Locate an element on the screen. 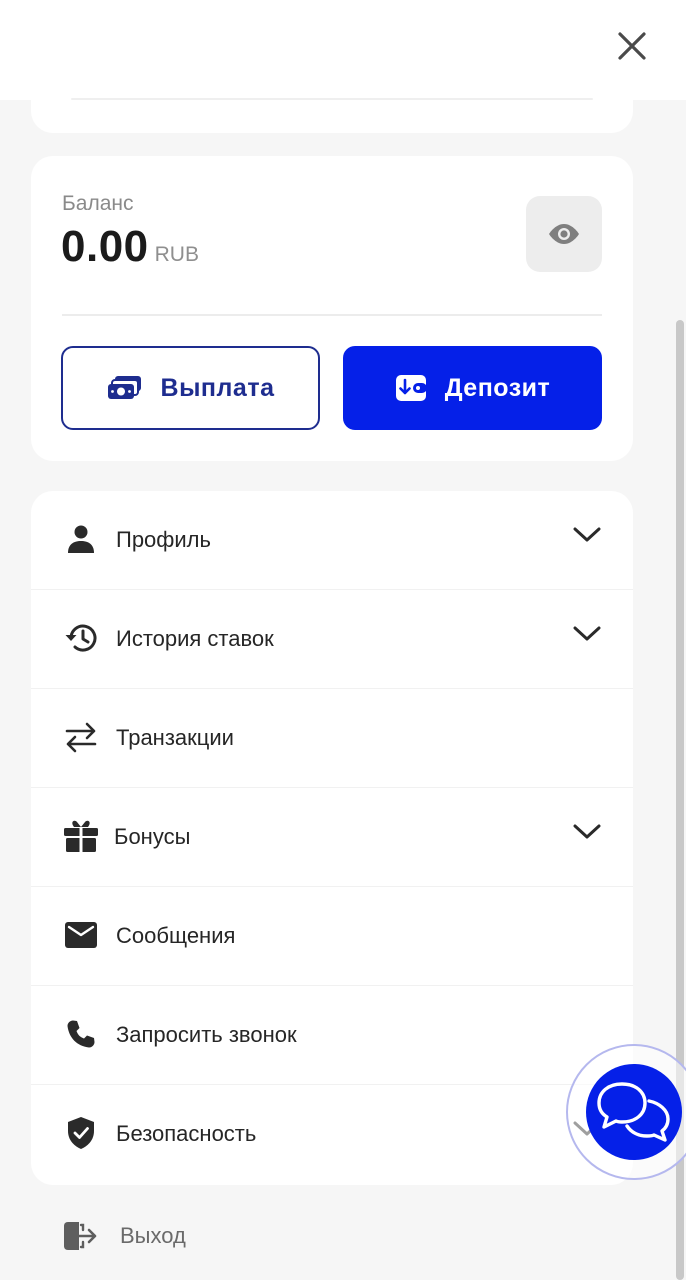  logout-button: Выход is located at coordinates (124, 1236).